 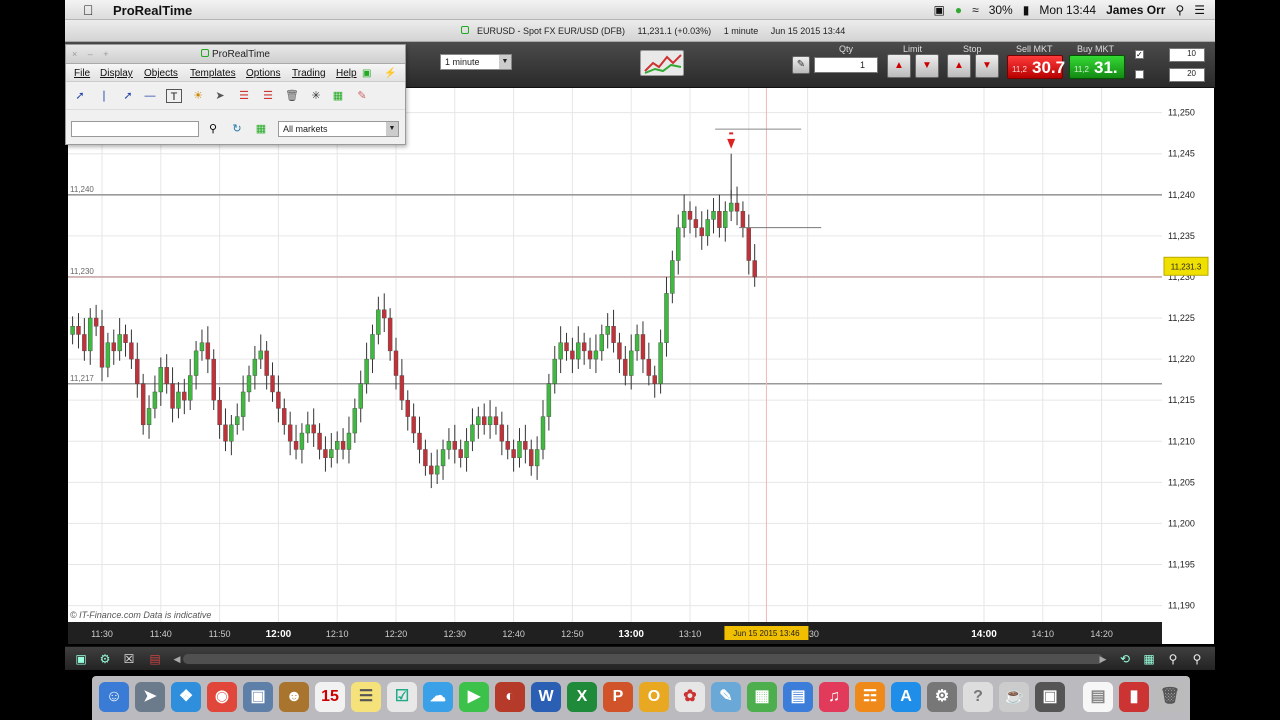 I want to click on outlook-icon: O, so click(x=654, y=697).